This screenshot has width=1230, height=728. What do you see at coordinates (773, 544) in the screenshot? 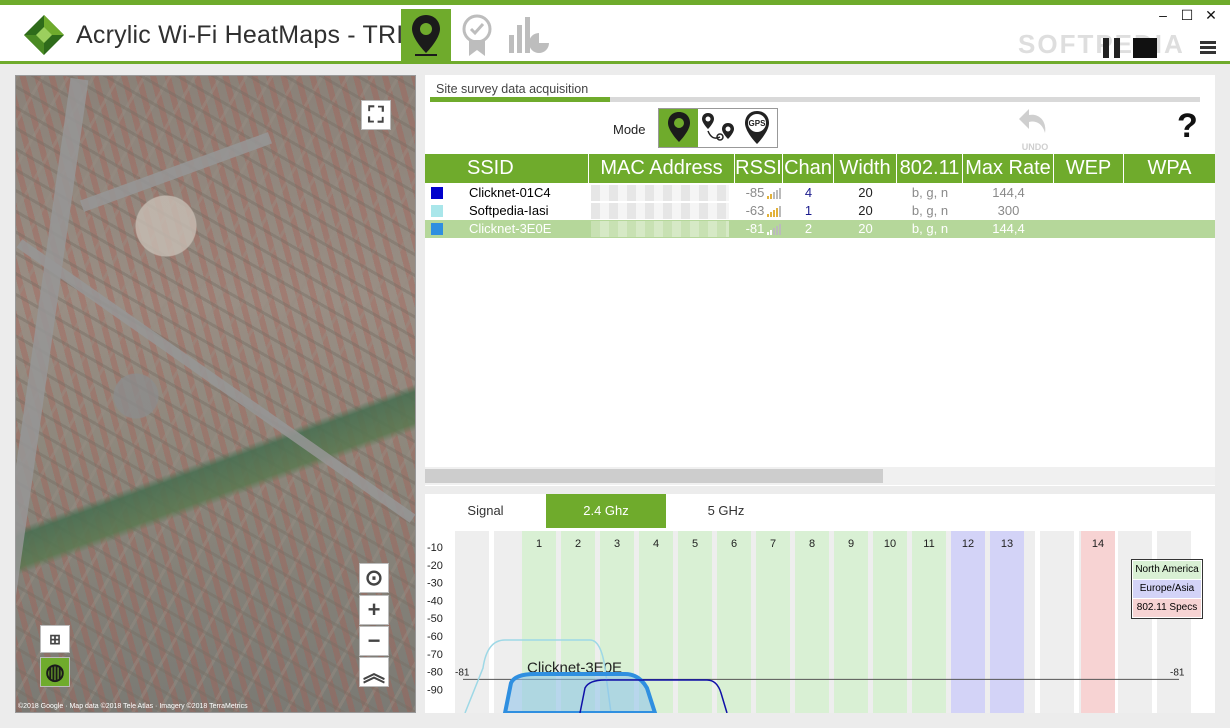
I see `channel-label: 7` at bounding box center [773, 544].